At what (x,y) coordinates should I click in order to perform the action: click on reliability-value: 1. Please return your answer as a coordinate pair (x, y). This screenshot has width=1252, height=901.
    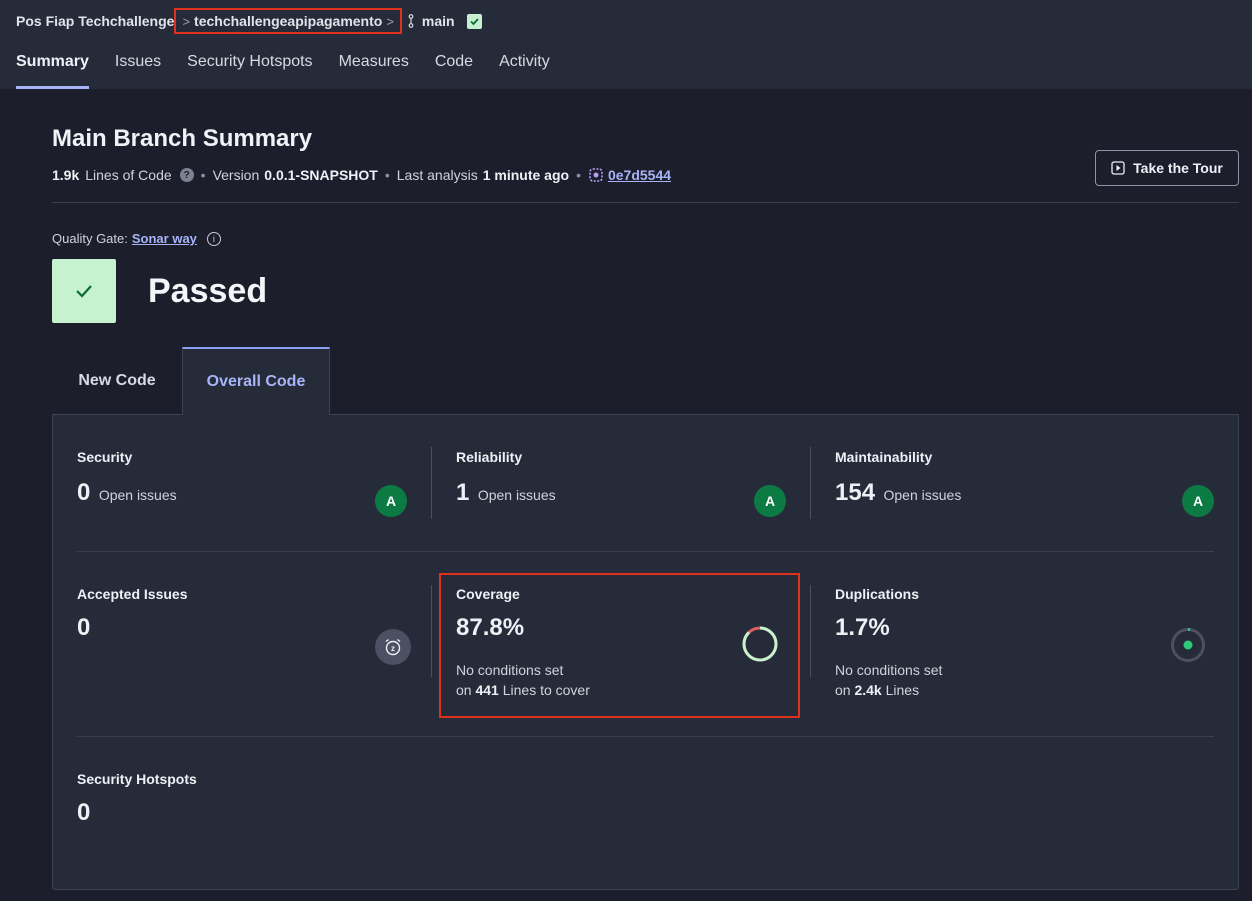
    Looking at the image, I should click on (462, 492).